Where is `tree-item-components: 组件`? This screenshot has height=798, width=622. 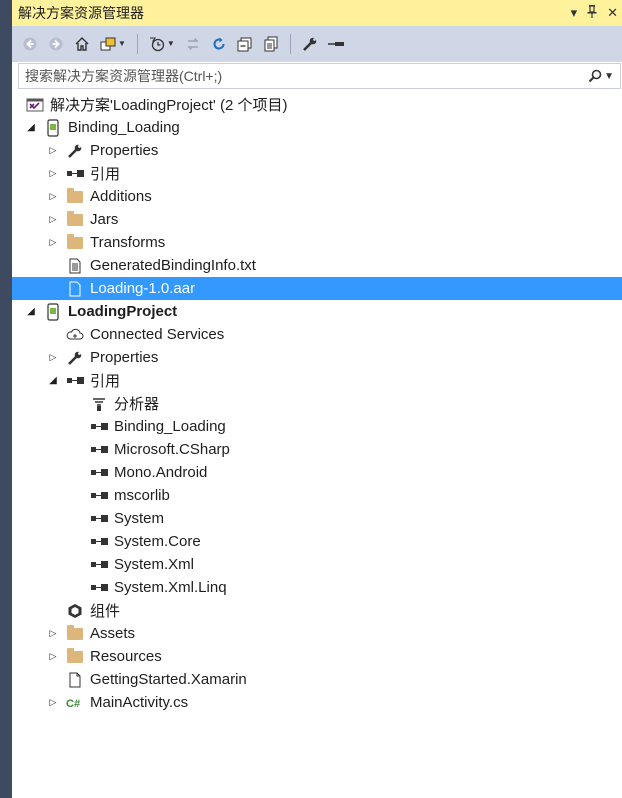
tree-item-components: 组件 is located at coordinates (317, 610).